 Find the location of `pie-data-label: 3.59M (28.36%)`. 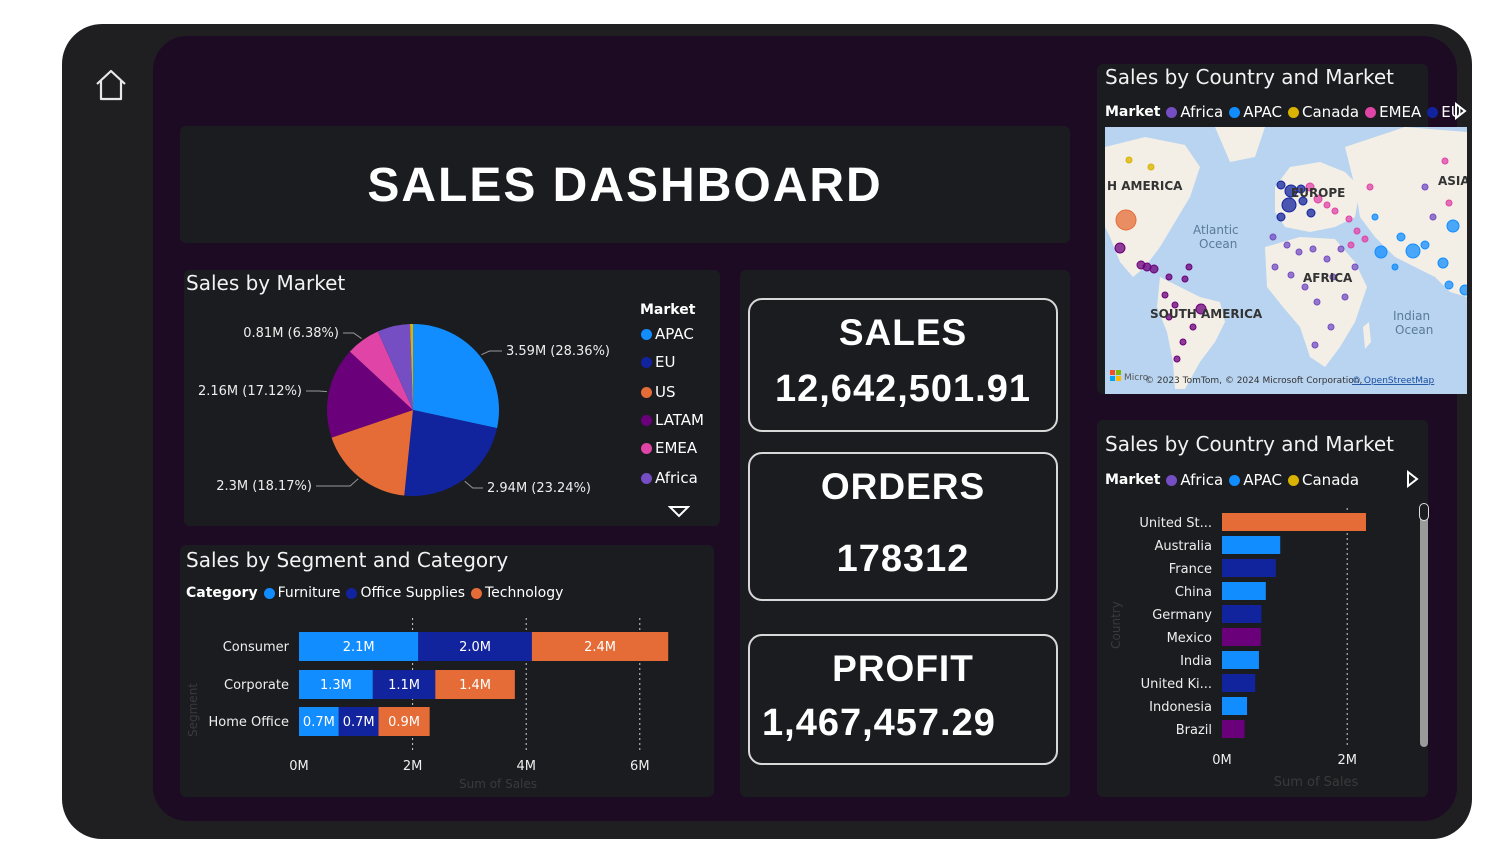

pie-data-label: 3.59M (28.36%) is located at coordinates (558, 351).